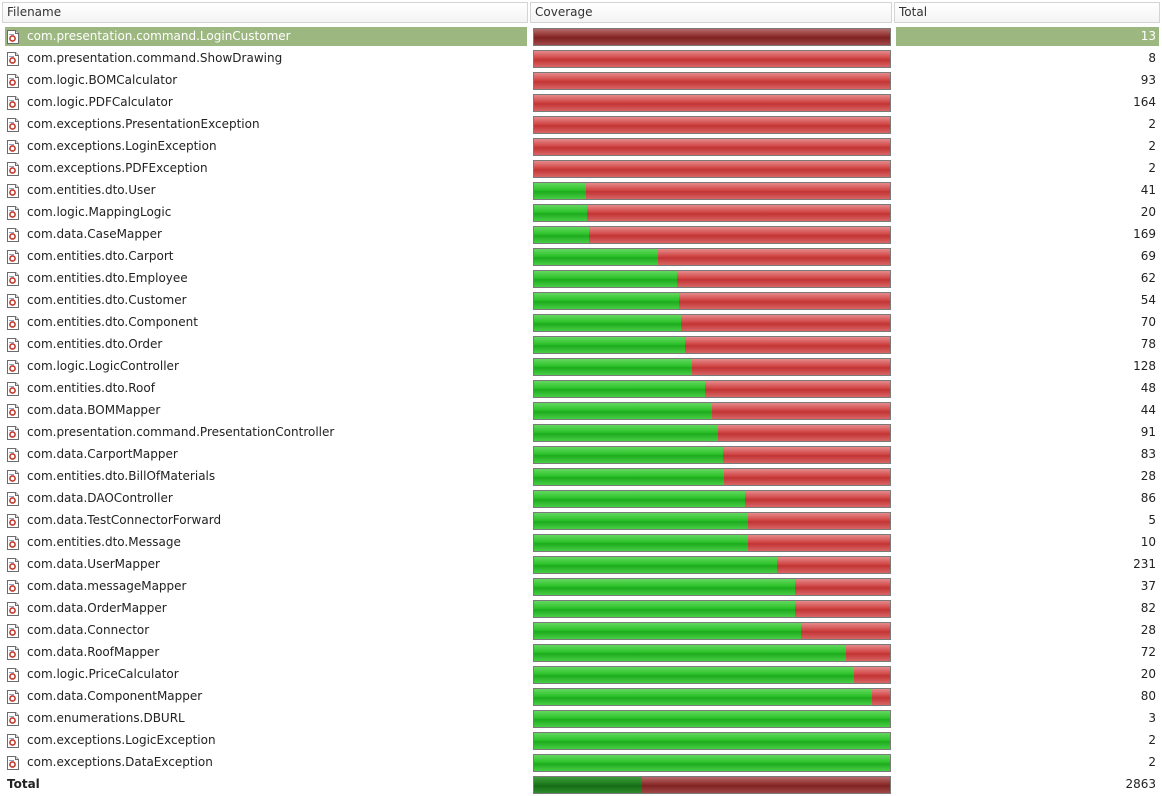 This screenshot has width=1162, height=796. I want to click on table-row: com.data.TestConnectorForward 5, so click(581, 521).